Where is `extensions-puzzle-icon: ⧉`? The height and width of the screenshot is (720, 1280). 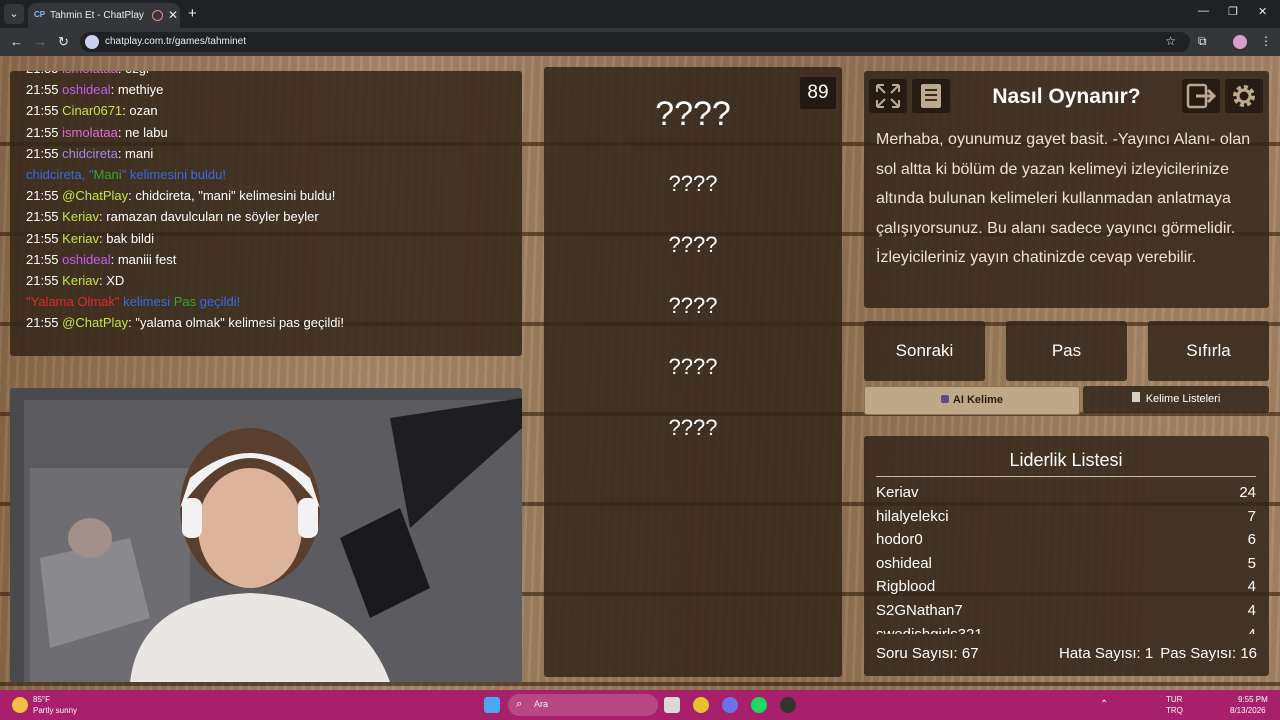 extensions-puzzle-icon: ⧉ is located at coordinates (1202, 41).